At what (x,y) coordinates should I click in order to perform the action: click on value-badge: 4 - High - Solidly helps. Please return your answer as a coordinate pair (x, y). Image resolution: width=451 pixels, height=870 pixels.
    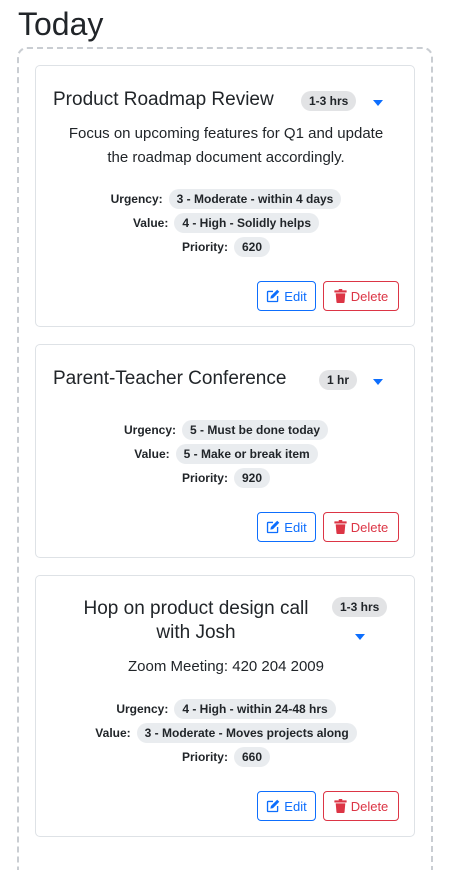
    Looking at the image, I should click on (247, 223).